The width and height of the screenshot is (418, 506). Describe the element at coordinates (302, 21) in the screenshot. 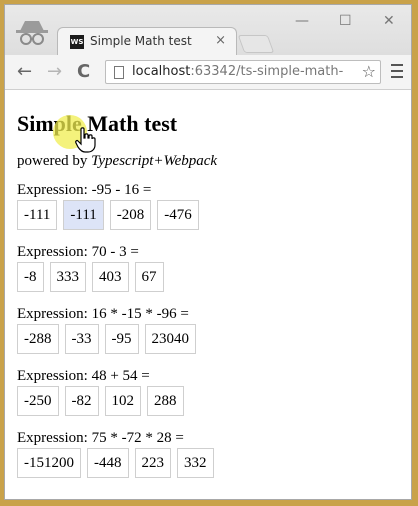

I see `minimize-icon: —` at that location.